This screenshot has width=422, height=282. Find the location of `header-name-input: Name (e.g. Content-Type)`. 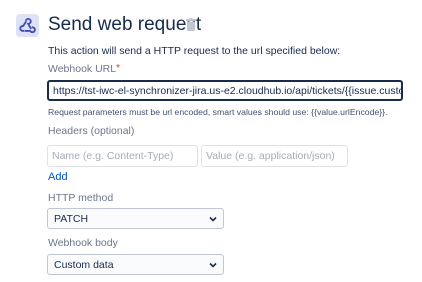

header-name-input: Name (e.g. Content-Type) is located at coordinates (122, 156).